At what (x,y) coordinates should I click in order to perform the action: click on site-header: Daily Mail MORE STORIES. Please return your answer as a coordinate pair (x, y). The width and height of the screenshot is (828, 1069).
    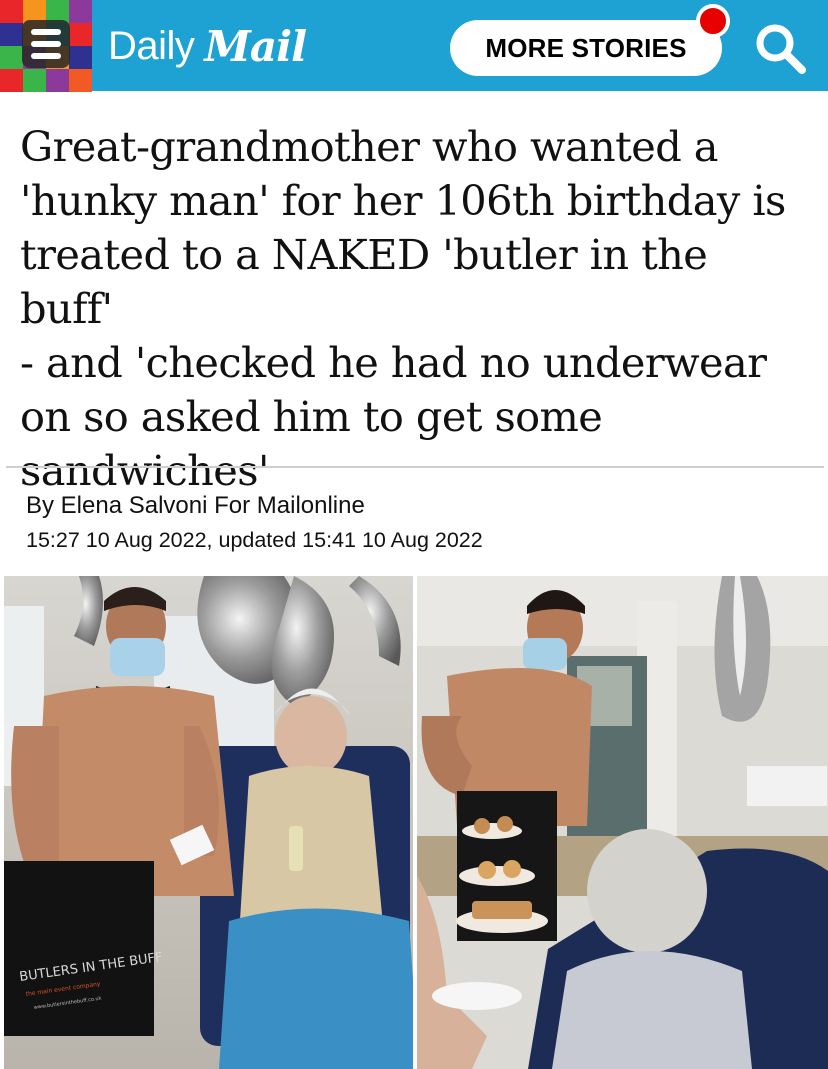
    Looking at the image, I should click on (414, 46).